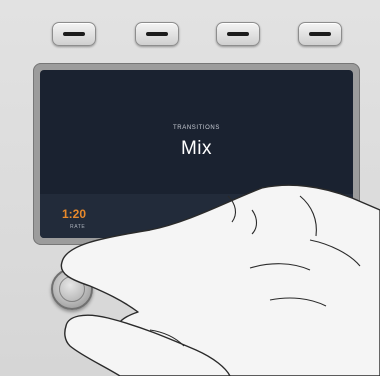 The width and height of the screenshot is (380, 376). Describe the element at coordinates (74, 214) in the screenshot. I see `rate-value: 1:20` at that location.